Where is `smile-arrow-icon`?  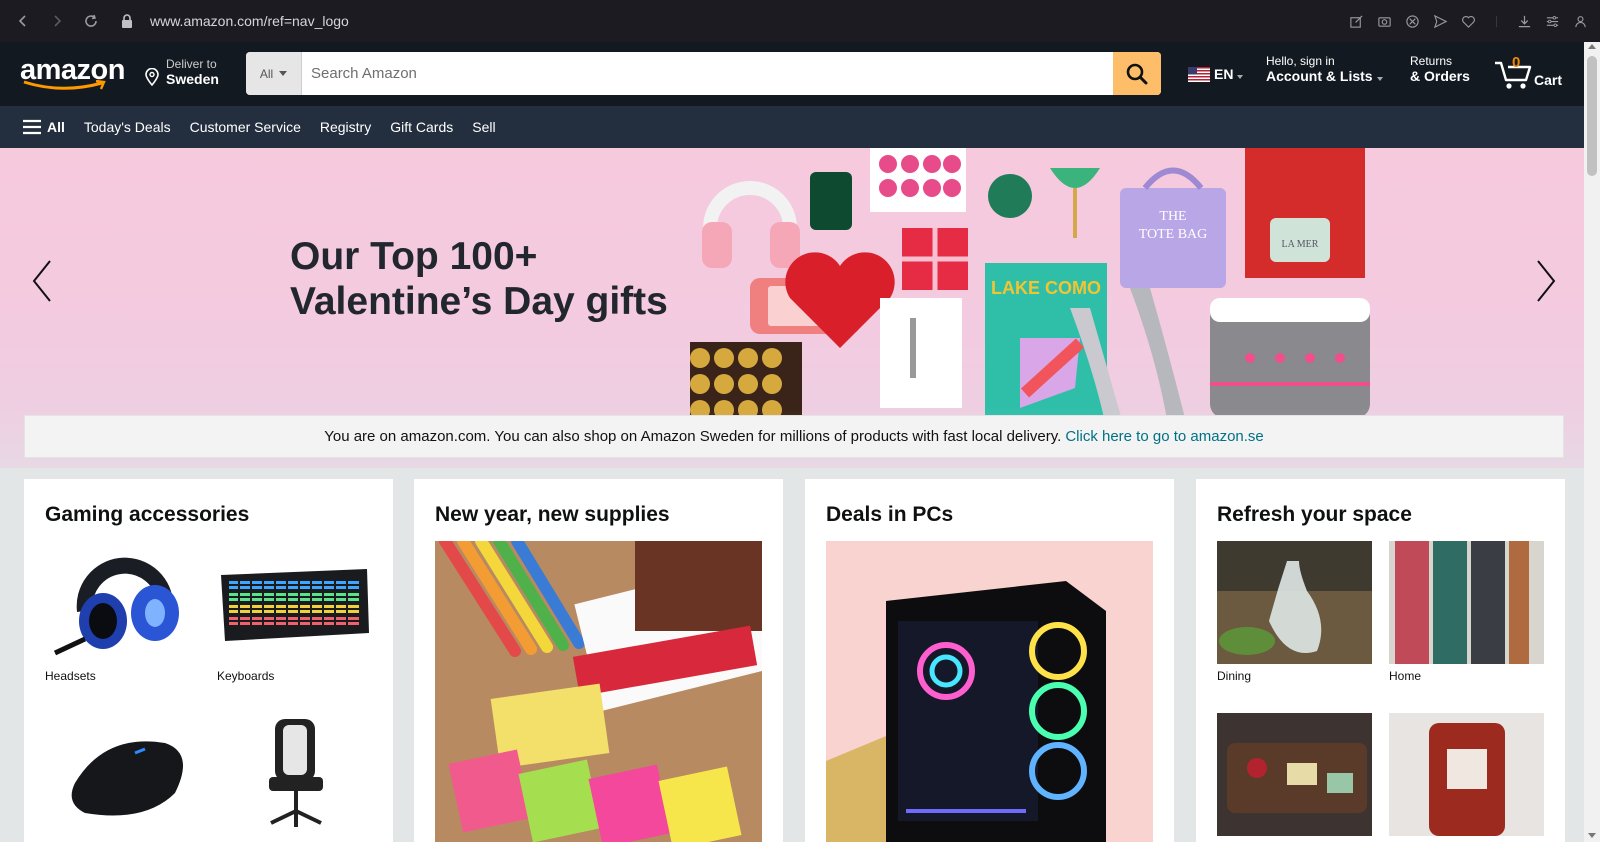 smile-arrow-icon is located at coordinates (64, 85).